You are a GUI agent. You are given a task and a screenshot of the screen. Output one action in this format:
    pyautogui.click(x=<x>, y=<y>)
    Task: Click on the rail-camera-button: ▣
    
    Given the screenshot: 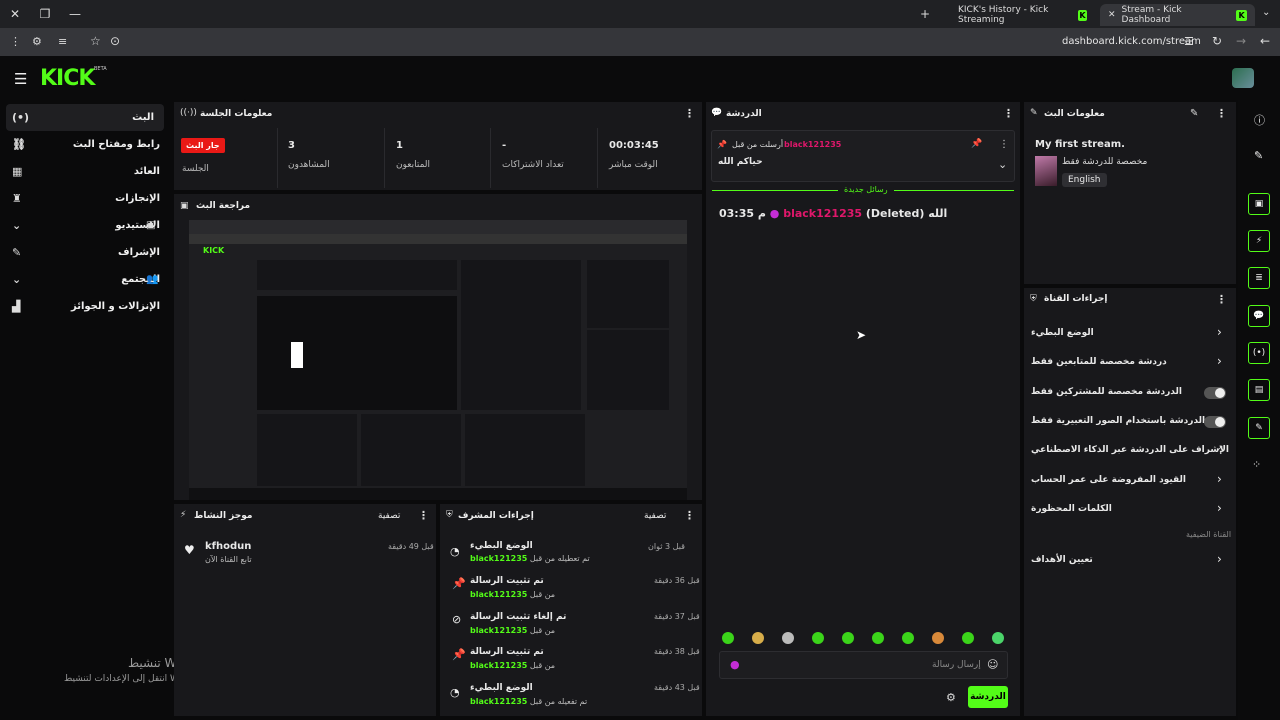 What is the action you would take?
    pyautogui.click(x=1259, y=204)
    